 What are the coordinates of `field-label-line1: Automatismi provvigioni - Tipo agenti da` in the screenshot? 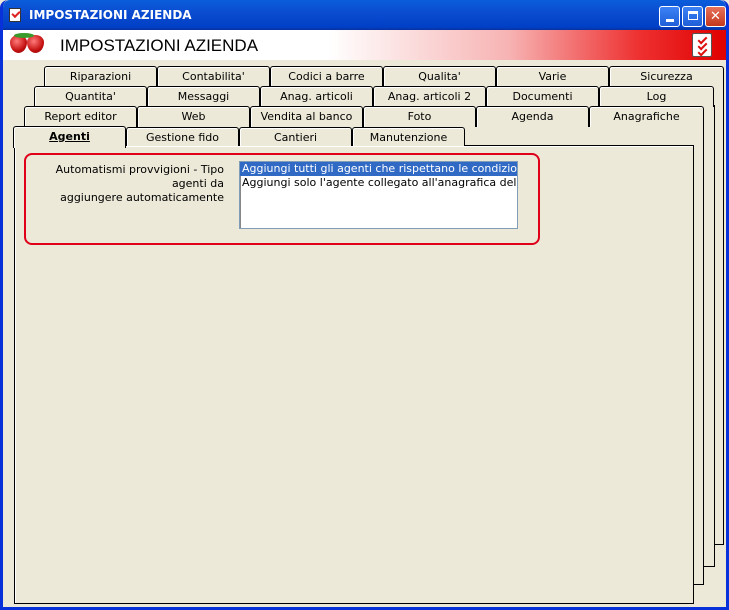 It's located at (139, 176).